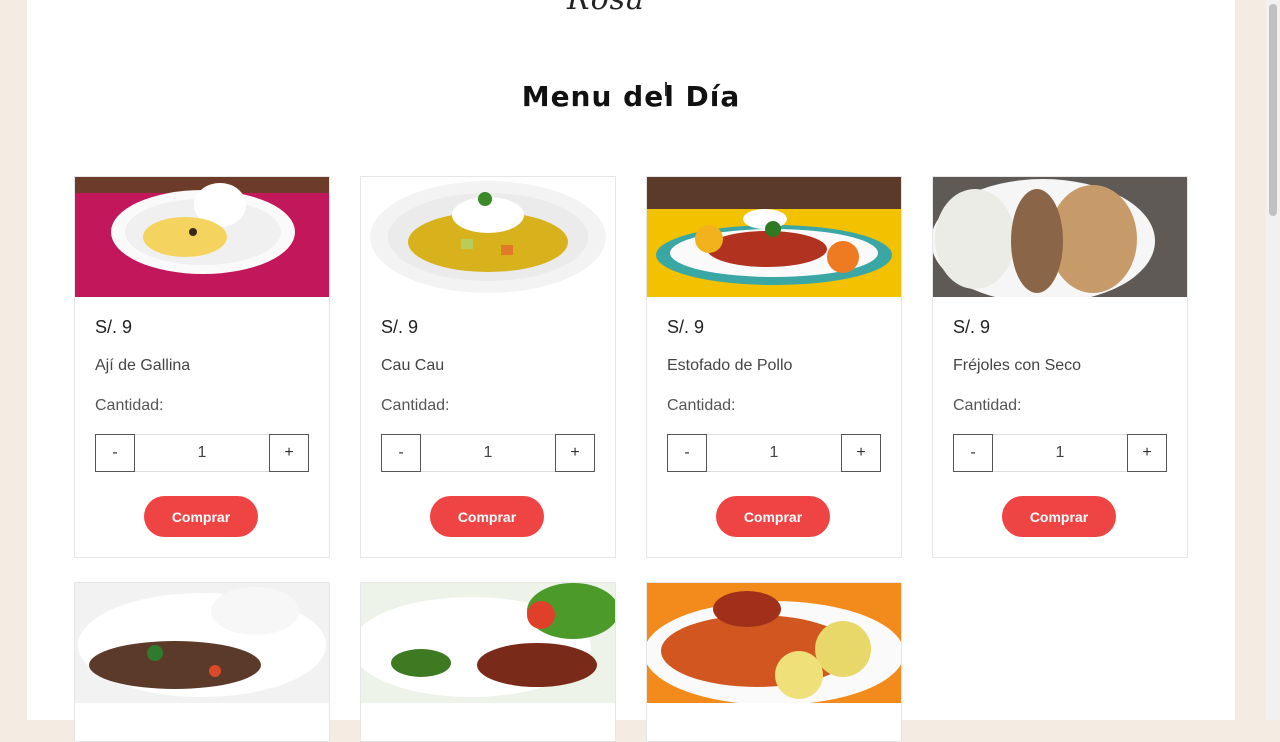 The image size is (1280, 742). I want to click on menu-card: S/. 9 Cau Cau Cantidad: - 1 + Comprar, so click(488, 367).